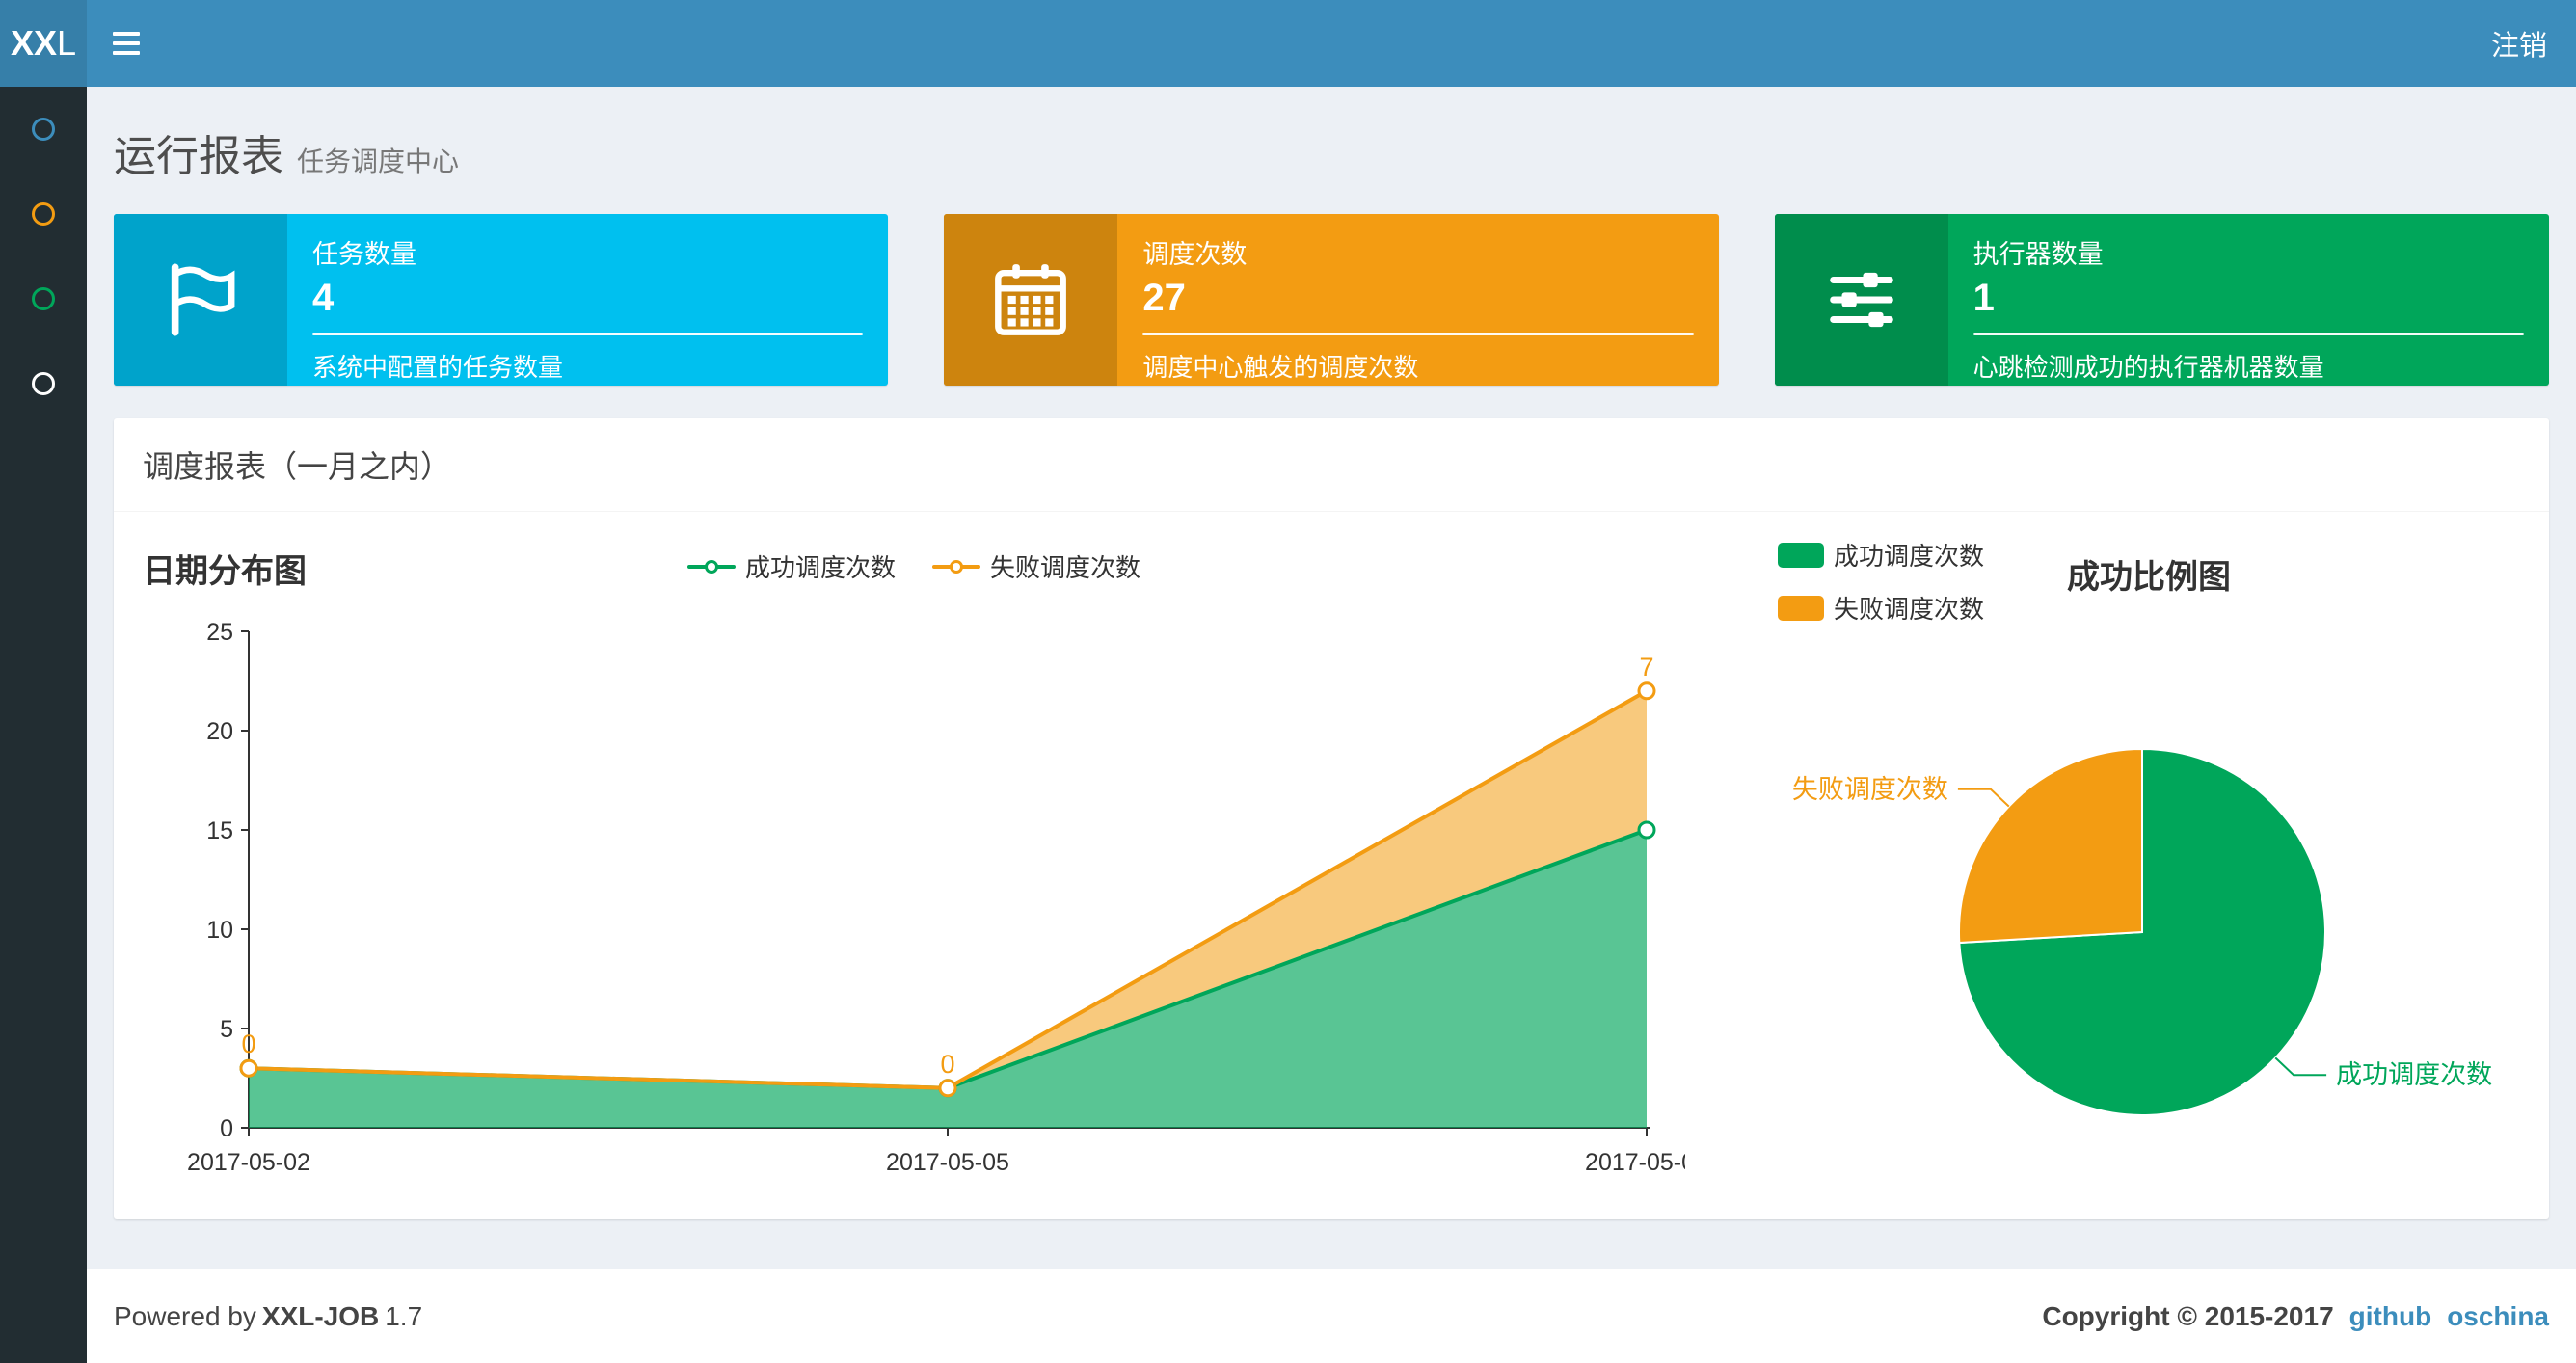  What do you see at coordinates (1646, 667) in the screenshot?
I see `svg-text: 7` at bounding box center [1646, 667].